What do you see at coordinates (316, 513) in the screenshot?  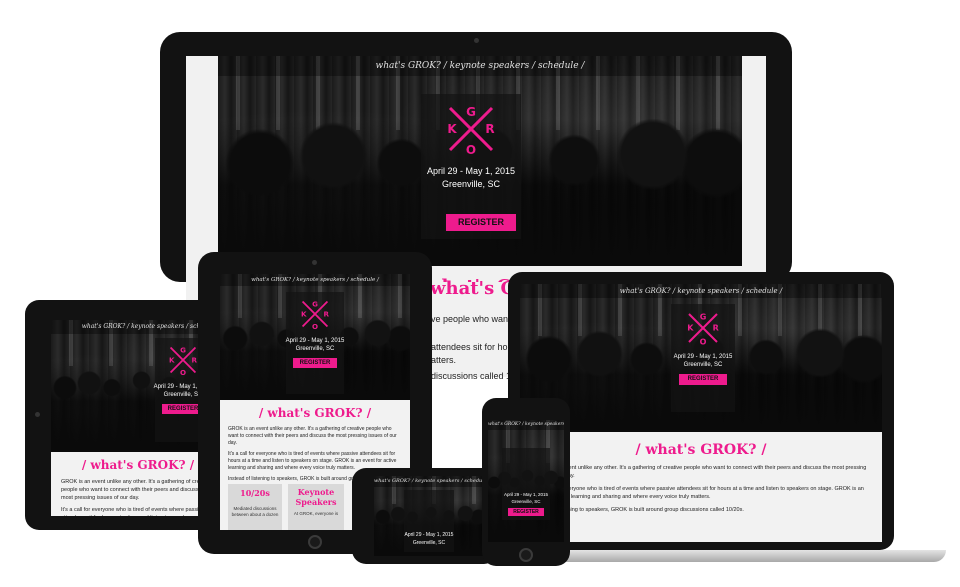 I see `card-keynote-body: At GROK, everyone is` at bounding box center [316, 513].